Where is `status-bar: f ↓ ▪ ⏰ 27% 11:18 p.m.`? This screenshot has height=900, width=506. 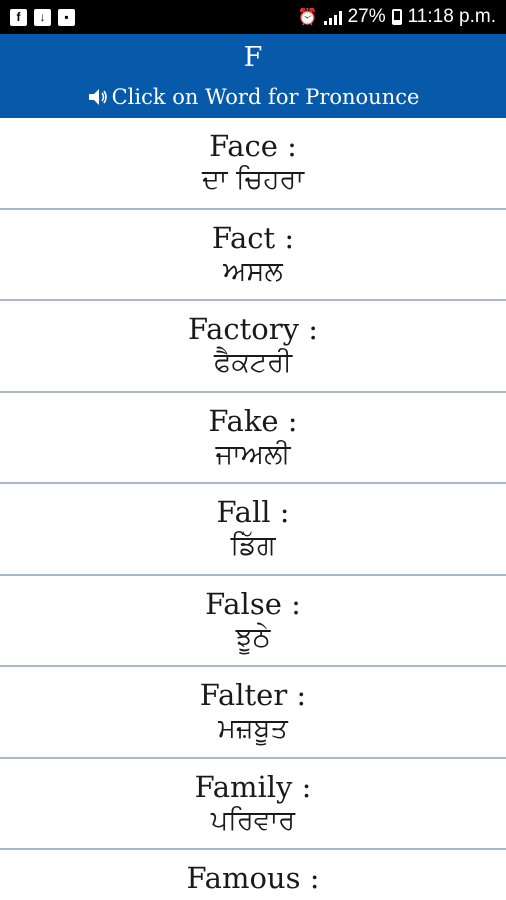
status-bar: f ↓ ▪ ⏰ 27% 11:18 p.m. is located at coordinates (253, 17).